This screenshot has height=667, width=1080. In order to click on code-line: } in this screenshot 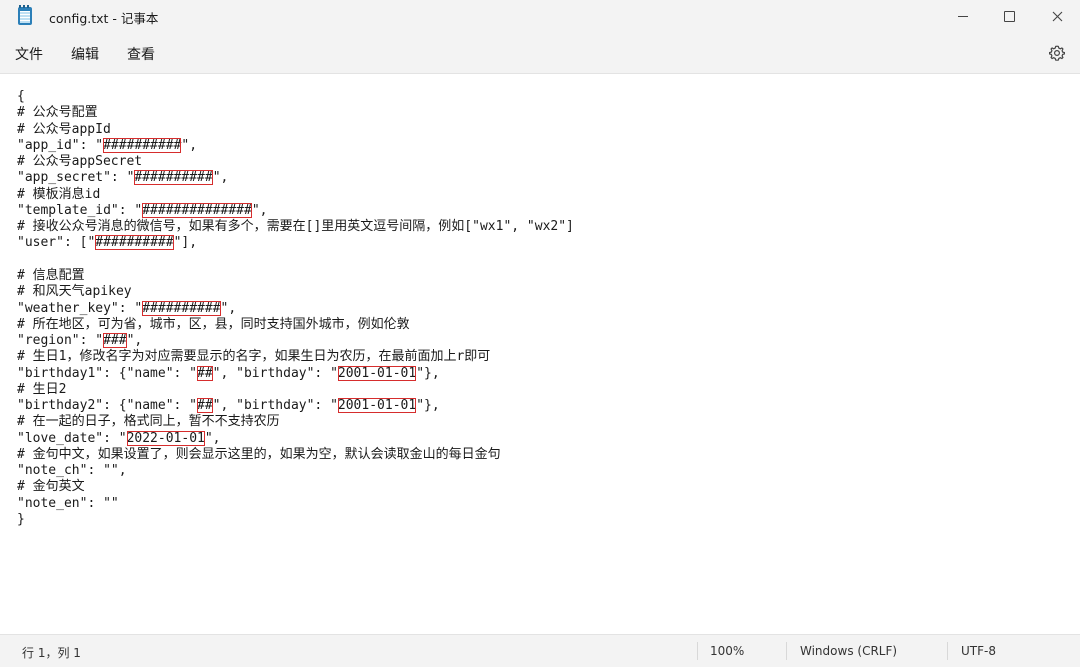, I will do `click(21, 520)`.